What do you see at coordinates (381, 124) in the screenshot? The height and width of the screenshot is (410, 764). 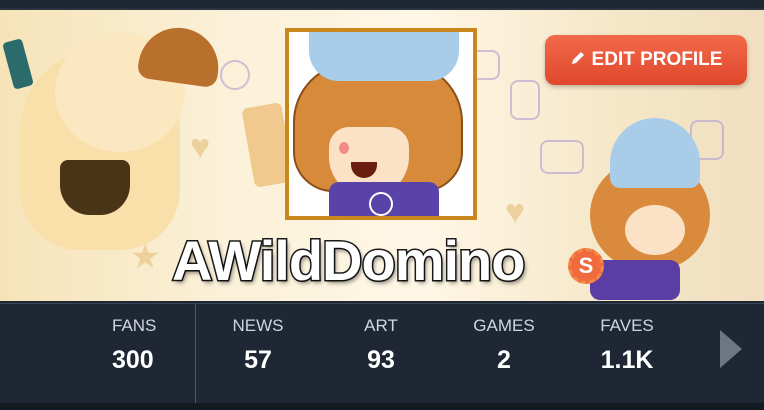 I see `user-avatar` at bounding box center [381, 124].